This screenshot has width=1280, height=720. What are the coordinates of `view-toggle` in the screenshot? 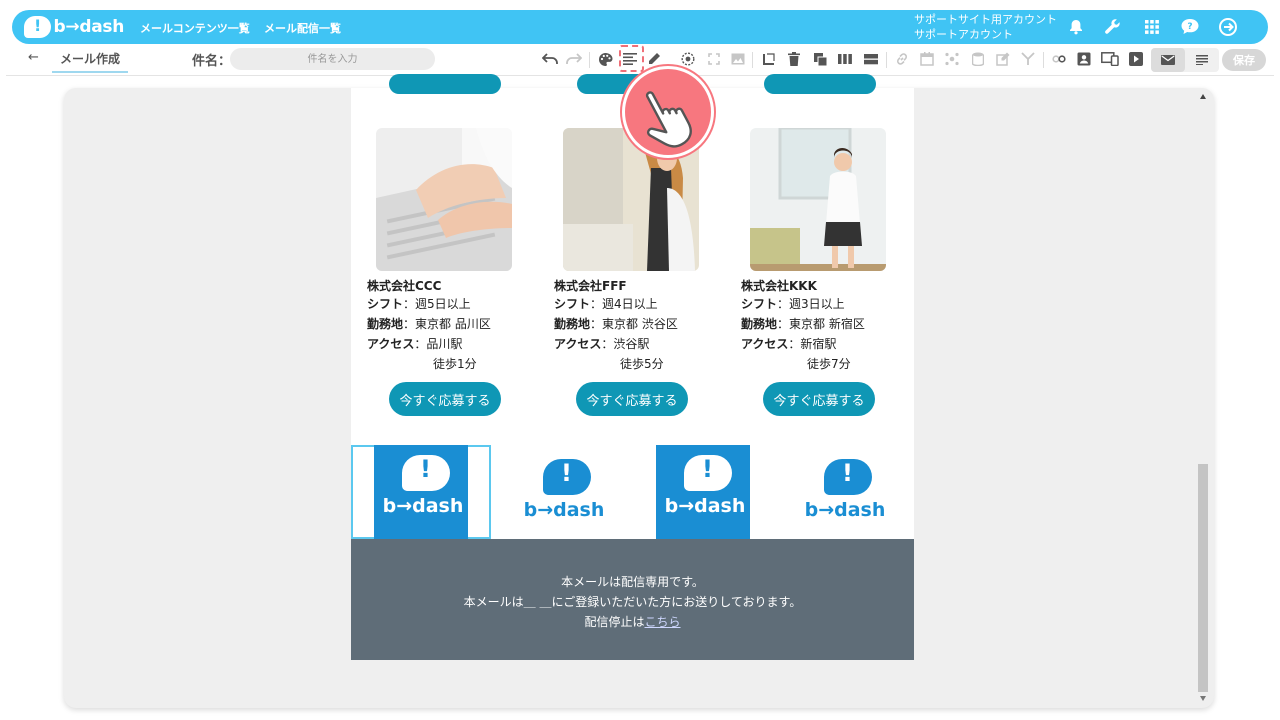 It's located at (1185, 60).